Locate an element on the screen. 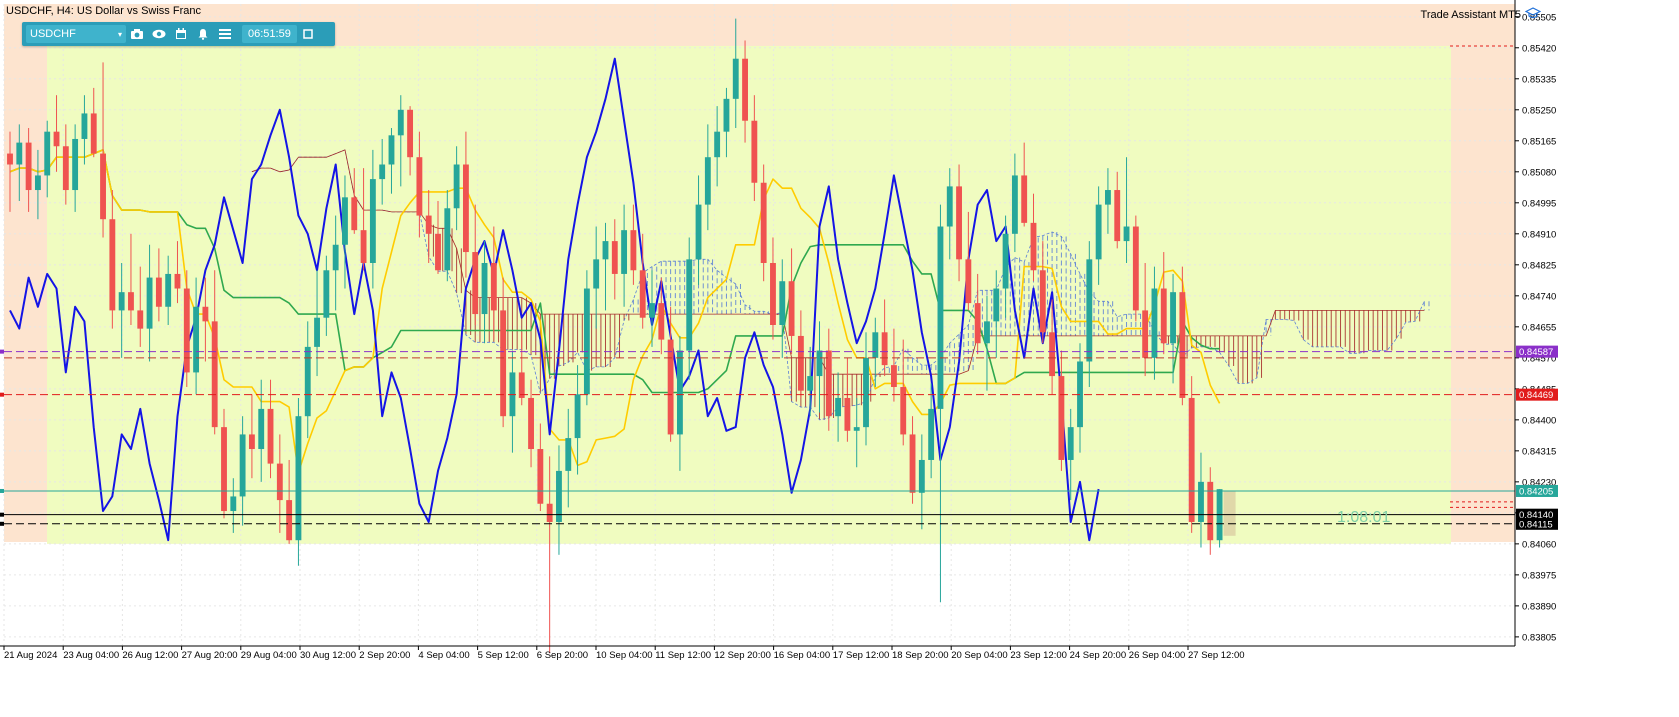 This screenshot has width=1679, height=717. trade-assistant-label: Trade Assistant MT5 is located at coordinates (1481, 14).